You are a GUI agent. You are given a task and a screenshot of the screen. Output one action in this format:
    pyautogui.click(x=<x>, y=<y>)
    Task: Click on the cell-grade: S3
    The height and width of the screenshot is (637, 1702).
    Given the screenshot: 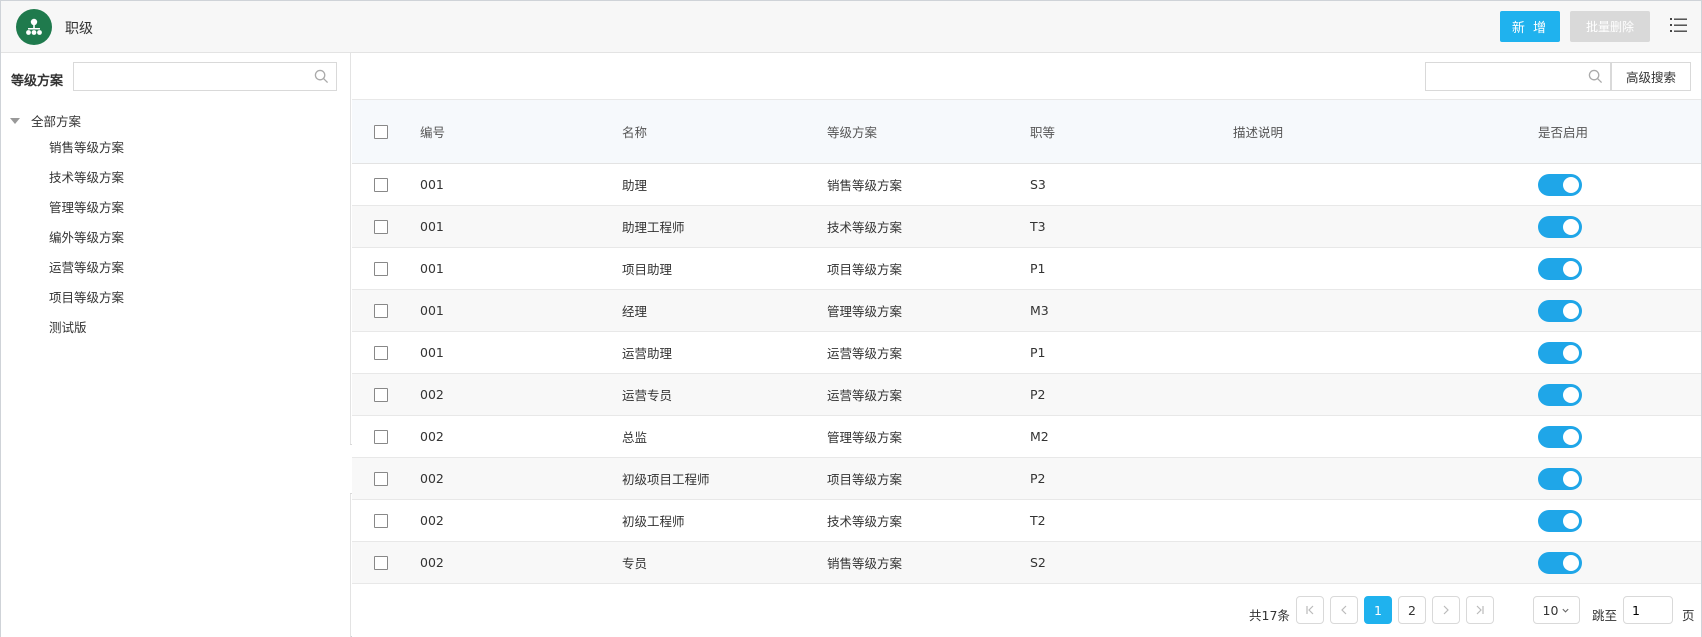 What is the action you would take?
    pyautogui.click(x=1038, y=184)
    